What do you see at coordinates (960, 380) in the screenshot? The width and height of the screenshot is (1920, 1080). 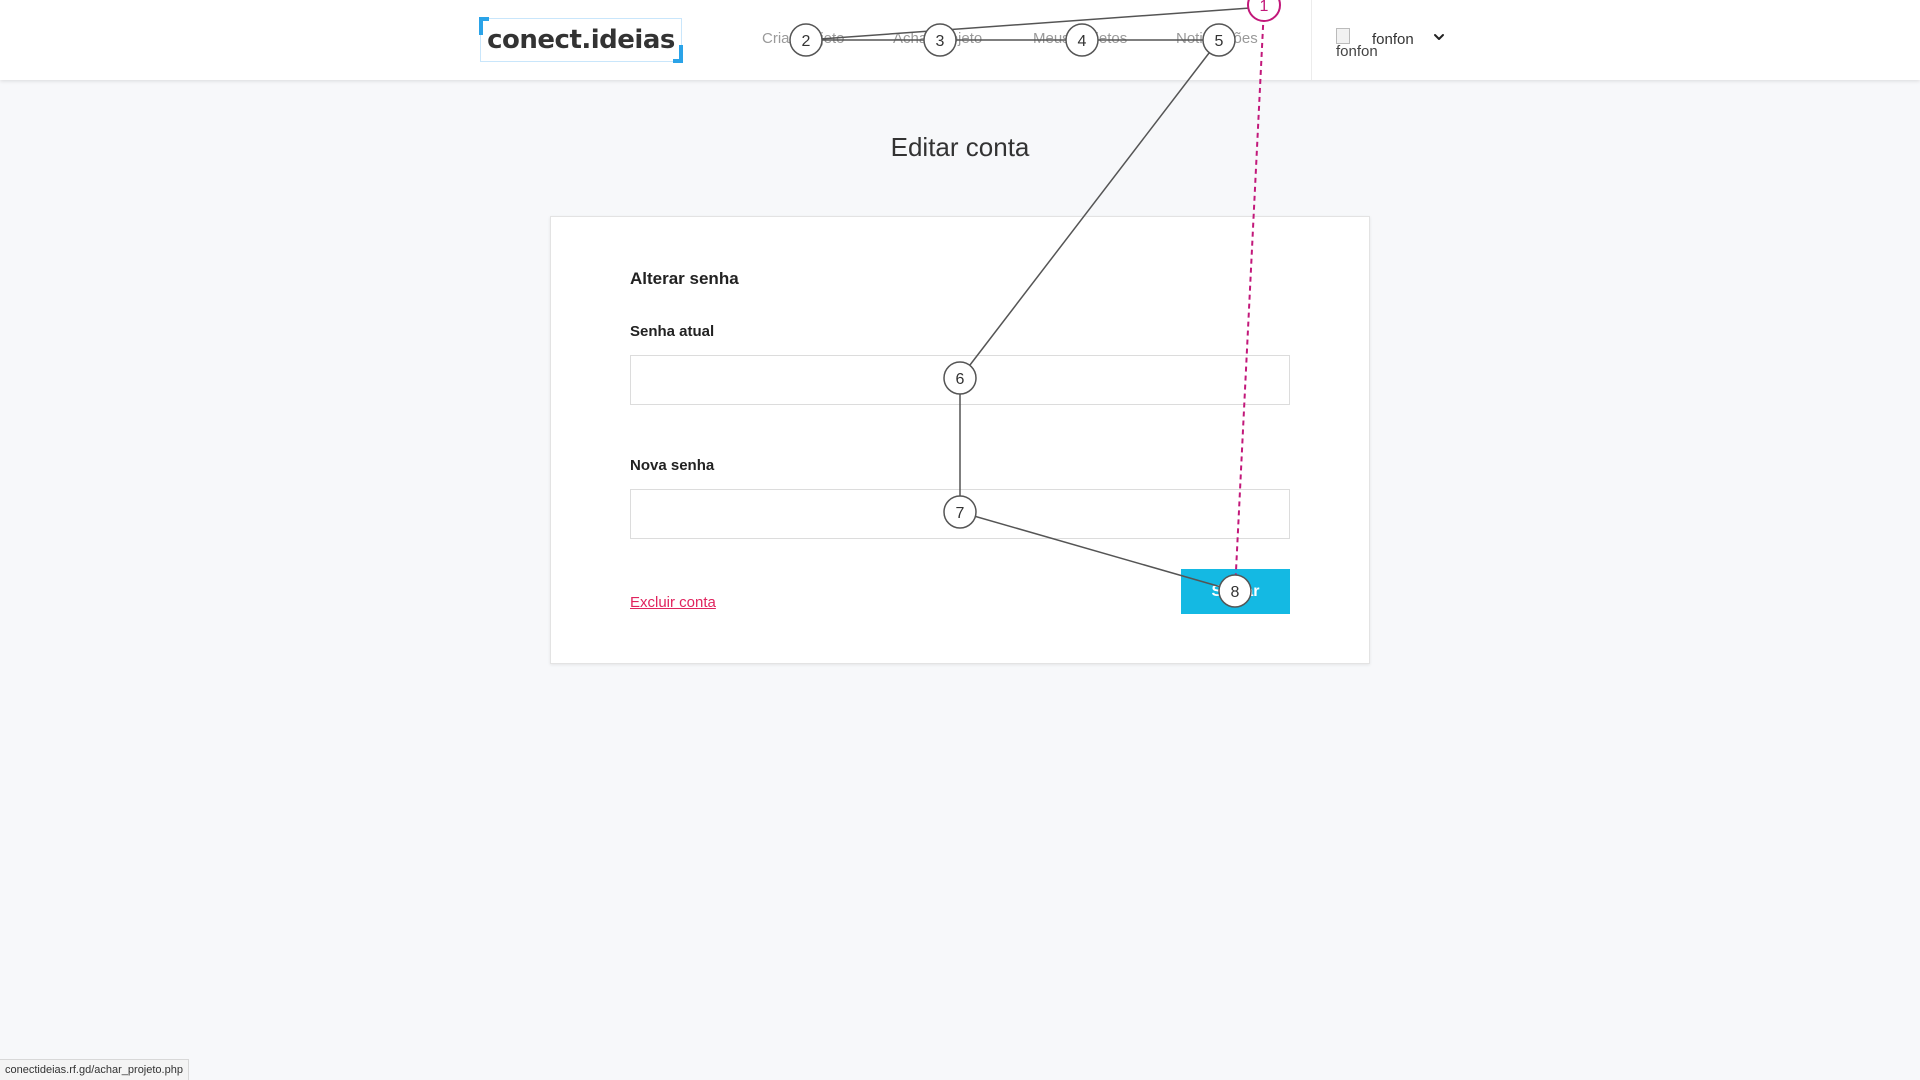 I see `current-password-input` at bounding box center [960, 380].